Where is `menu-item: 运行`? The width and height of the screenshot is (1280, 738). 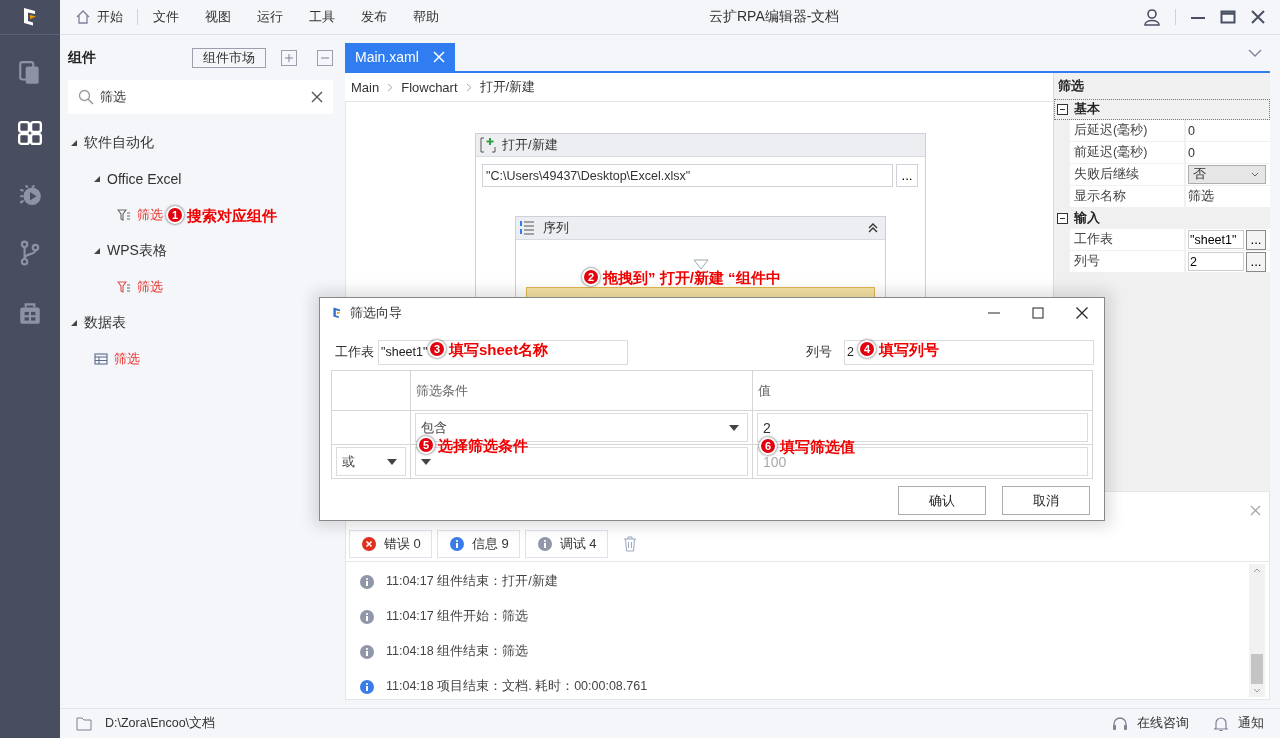
menu-item: 运行 is located at coordinates (270, 17).